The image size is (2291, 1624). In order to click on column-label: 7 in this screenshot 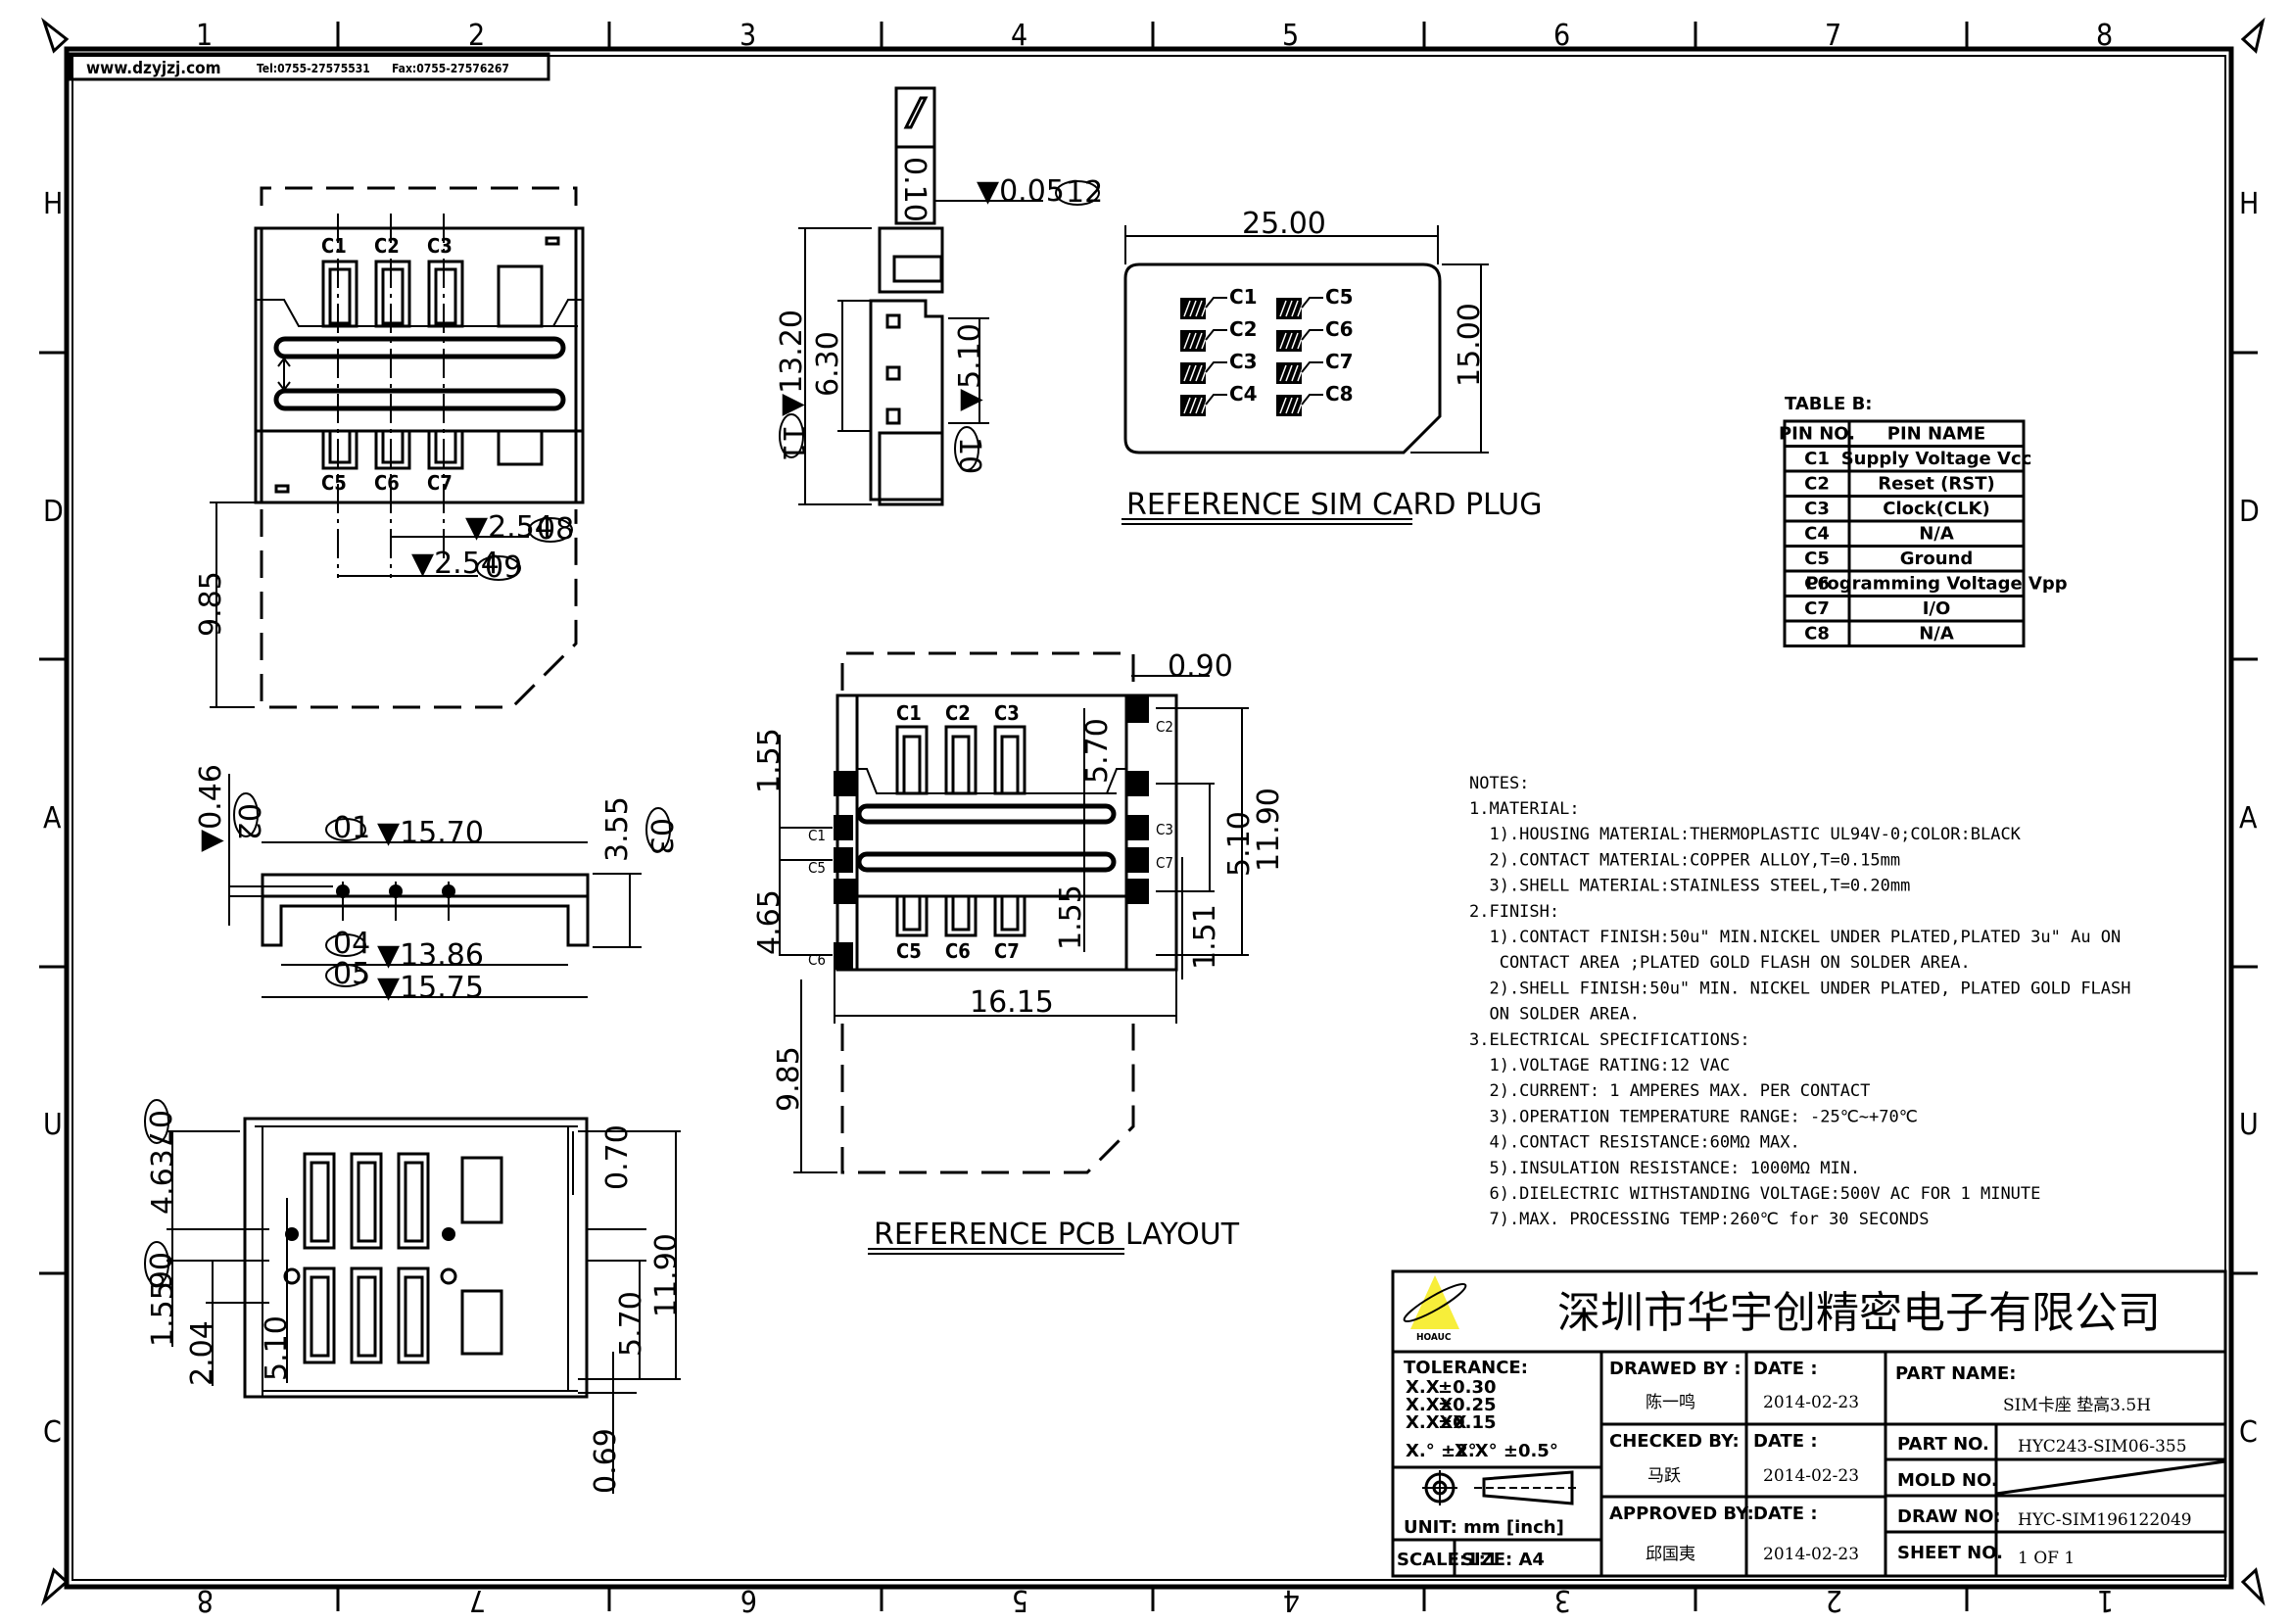, I will do `click(477, 1600)`.